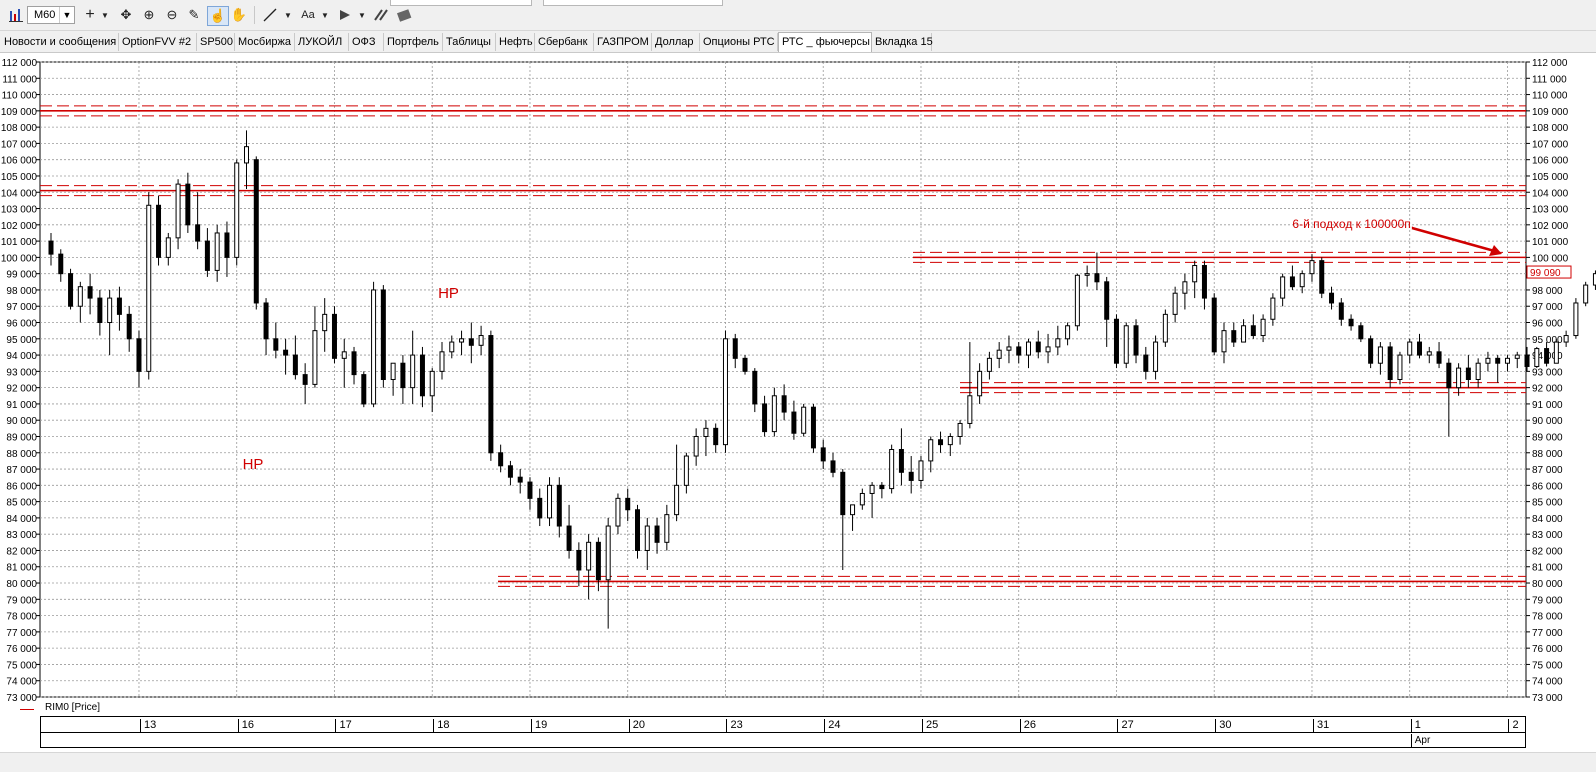  Describe the element at coordinates (90, 15) in the screenshot. I see `crosshair-add-icon: +` at that location.